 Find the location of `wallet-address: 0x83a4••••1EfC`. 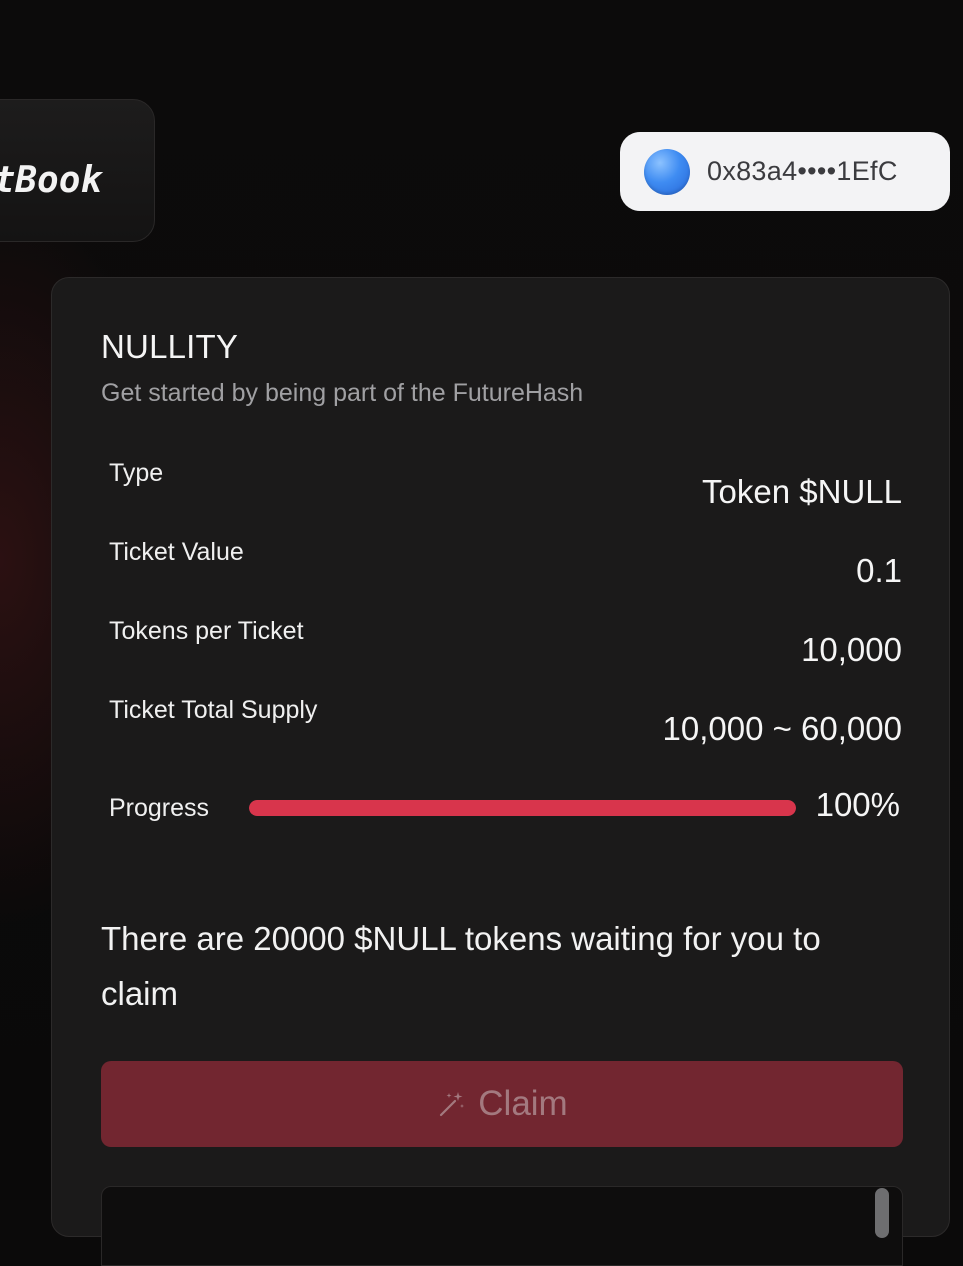

wallet-address: 0x83a4••••1EfC is located at coordinates (802, 171).